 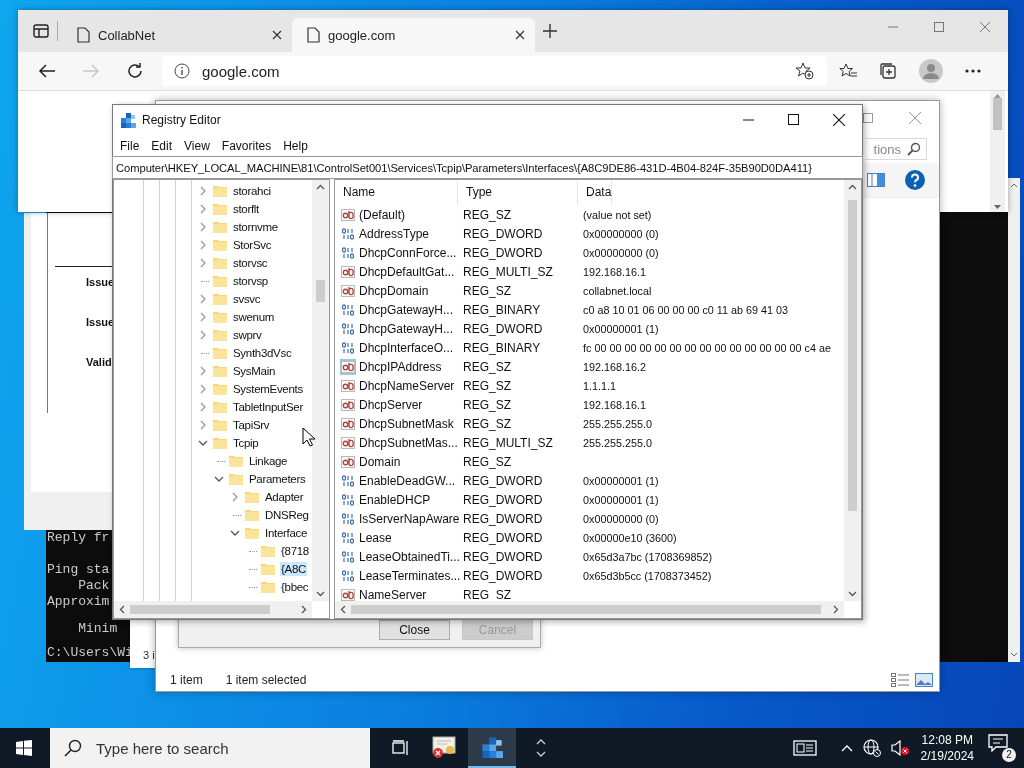 What do you see at coordinates (286, 533) in the screenshot?
I see `tree-item: Interface` at bounding box center [286, 533].